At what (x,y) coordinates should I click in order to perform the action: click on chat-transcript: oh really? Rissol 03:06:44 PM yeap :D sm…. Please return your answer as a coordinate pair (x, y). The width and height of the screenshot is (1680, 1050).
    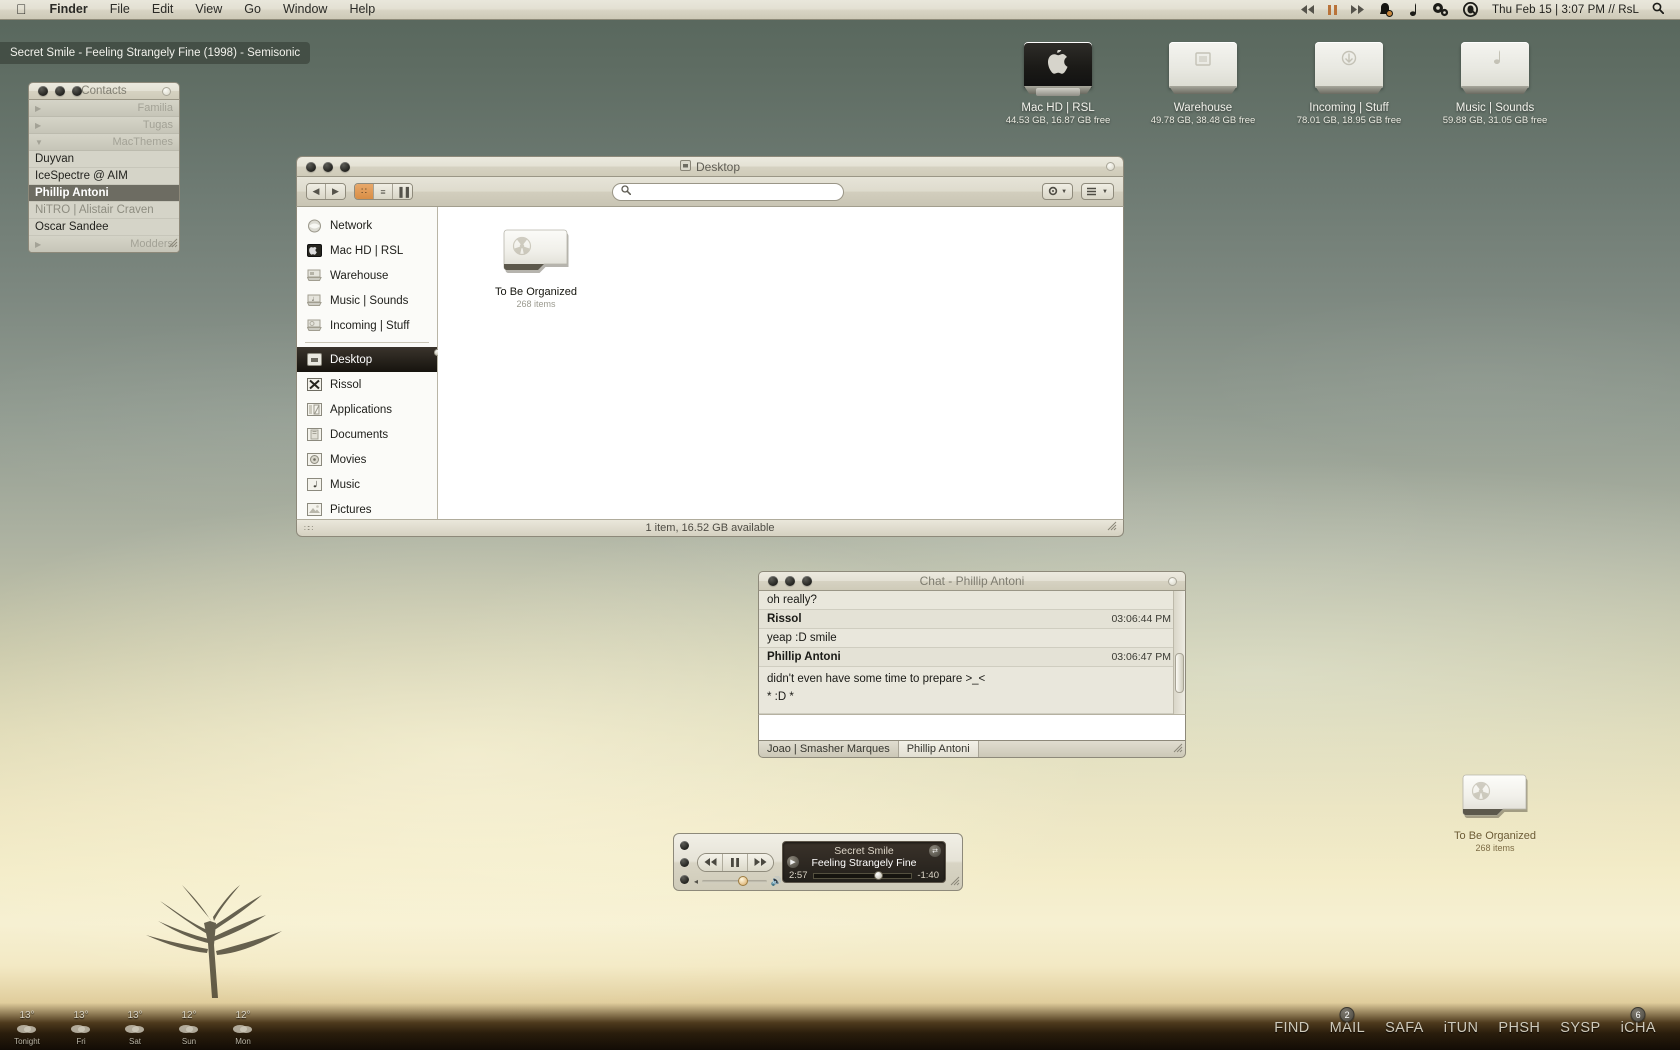
    Looking at the image, I should click on (972, 652).